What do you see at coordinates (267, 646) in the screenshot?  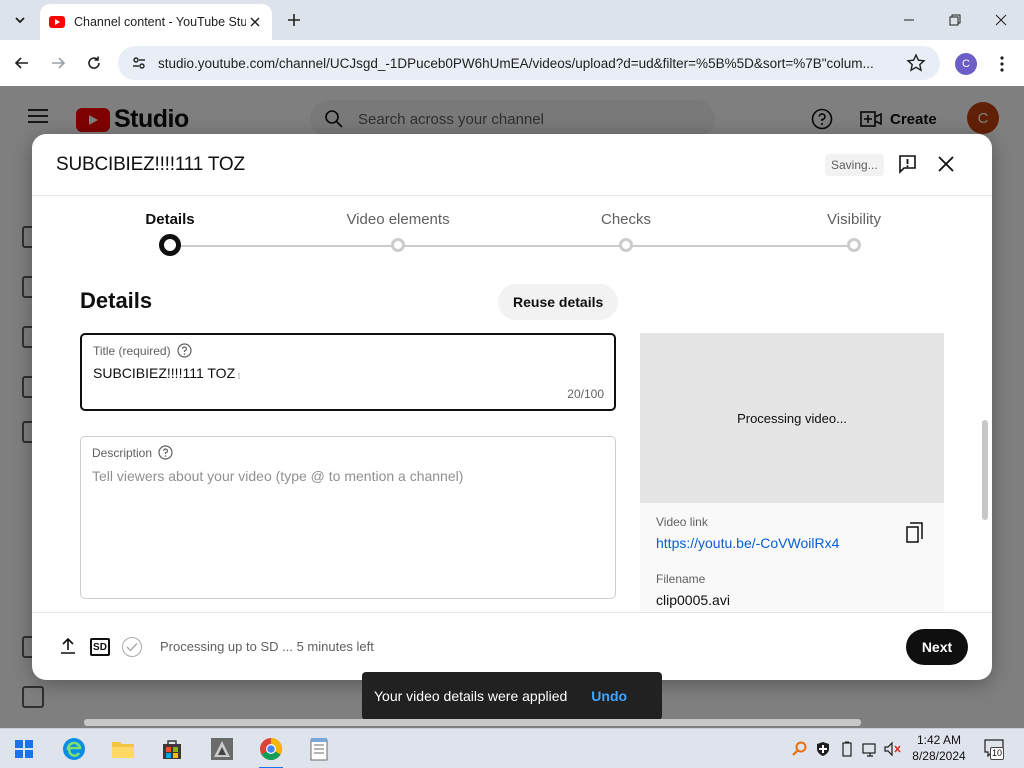 I see `processing-status: Processing up to SD ... 5 minutes left` at bounding box center [267, 646].